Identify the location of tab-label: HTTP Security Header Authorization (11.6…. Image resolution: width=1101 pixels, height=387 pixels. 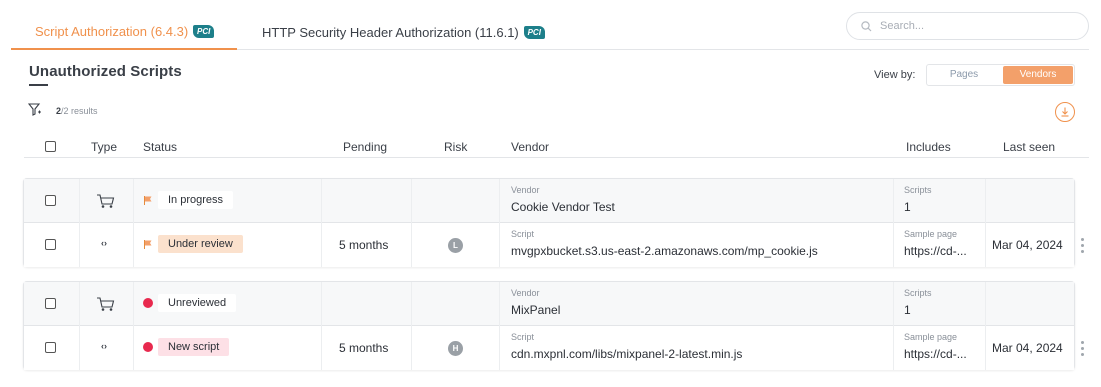
(390, 32).